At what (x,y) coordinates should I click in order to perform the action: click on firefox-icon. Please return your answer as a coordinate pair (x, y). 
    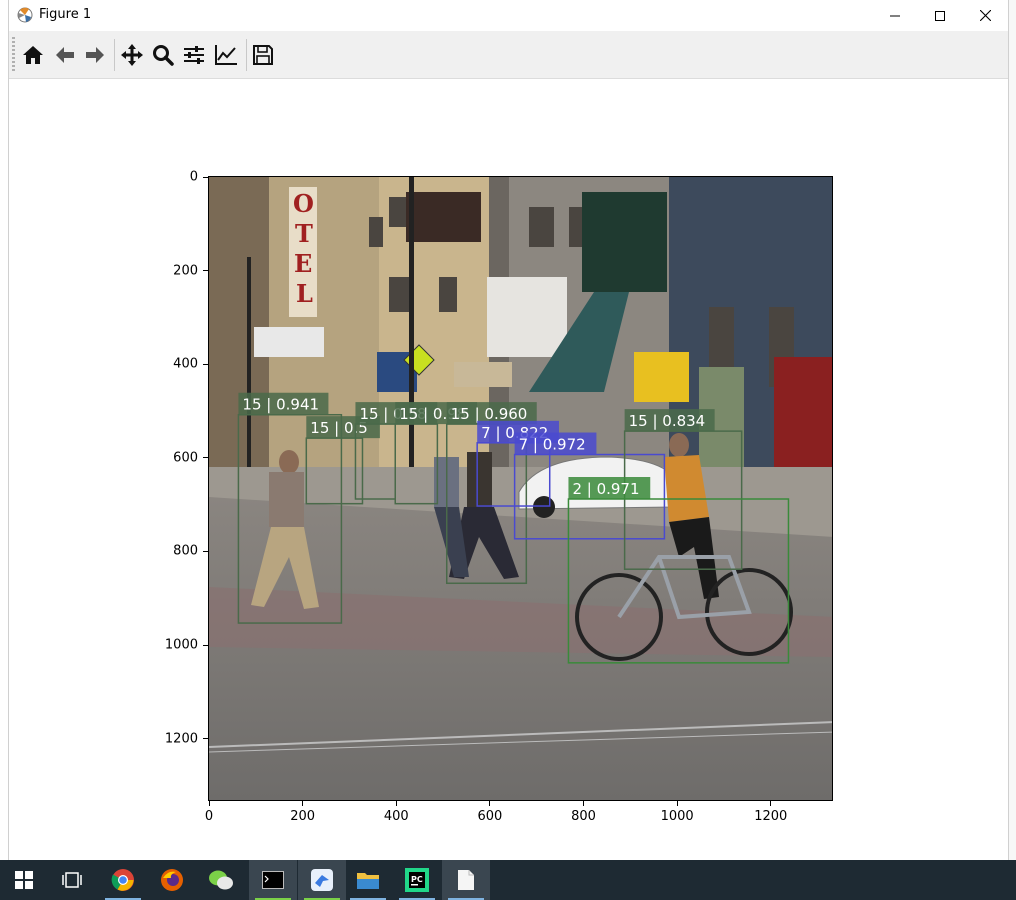
    Looking at the image, I should click on (172, 880).